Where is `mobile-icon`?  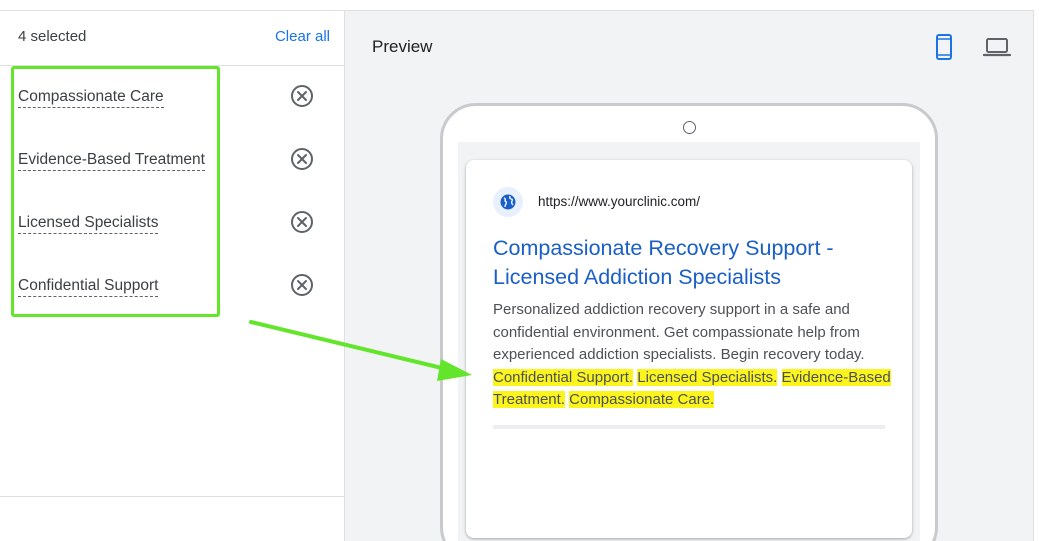 mobile-icon is located at coordinates (944, 47).